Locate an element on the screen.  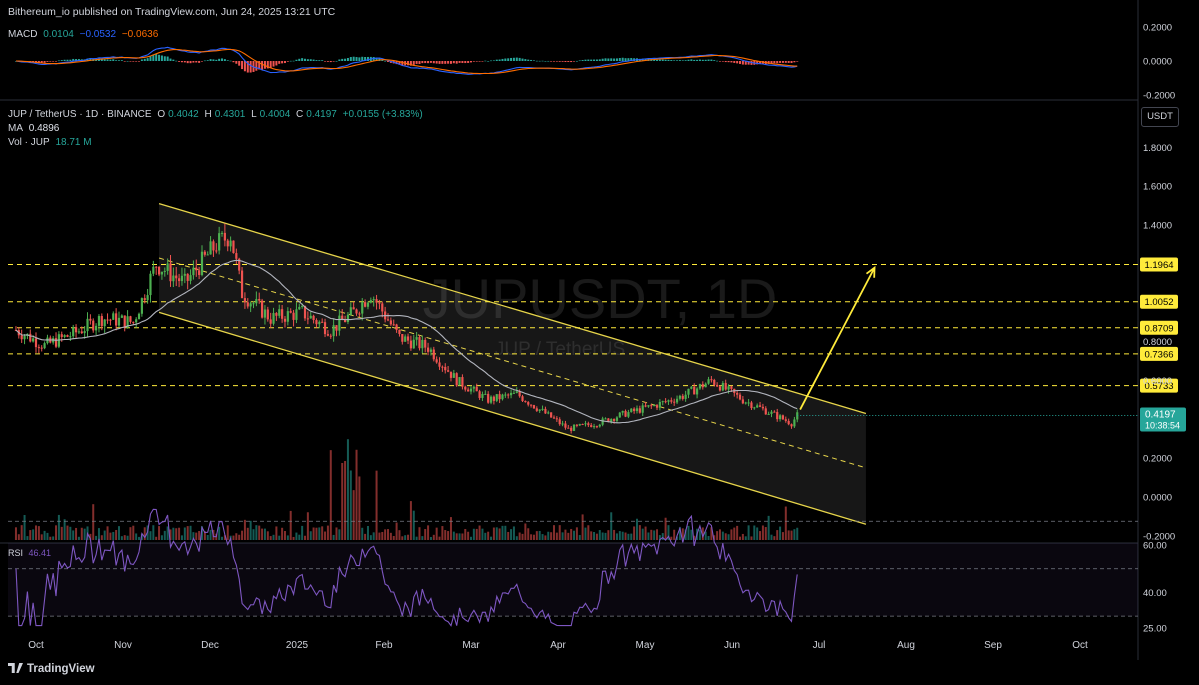
time-tick-5: Mar is located at coordinates (471, 645).